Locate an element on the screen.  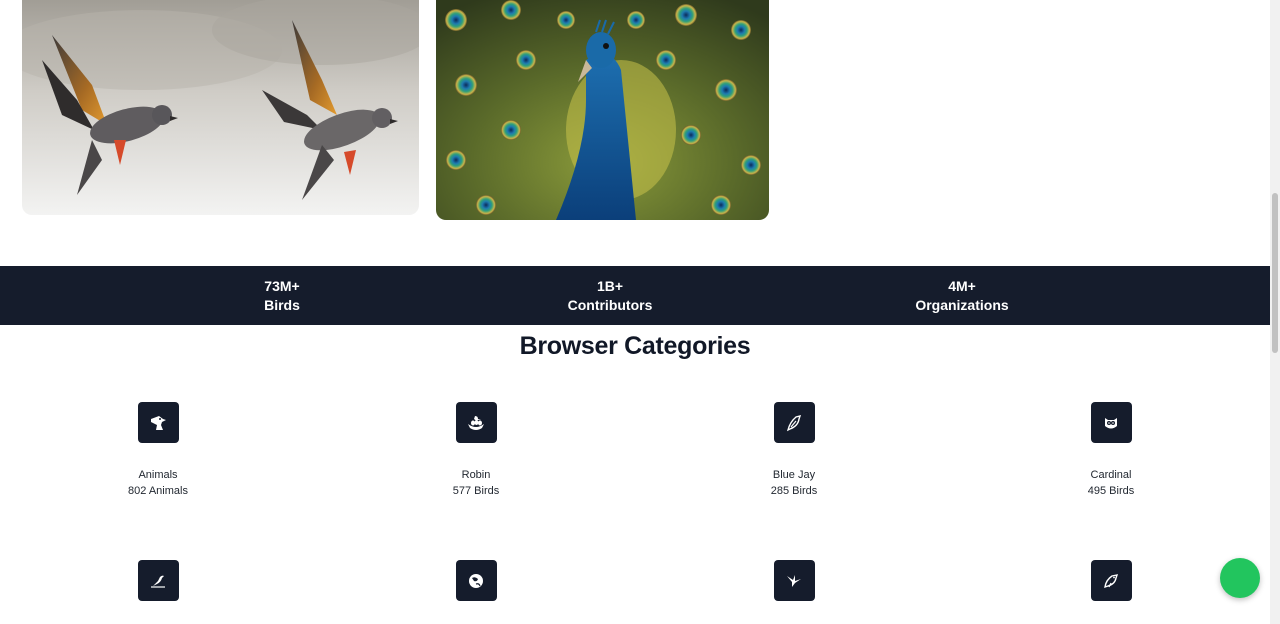
category-animals: Animals 802 Animals is located at coordinates (158, 450).